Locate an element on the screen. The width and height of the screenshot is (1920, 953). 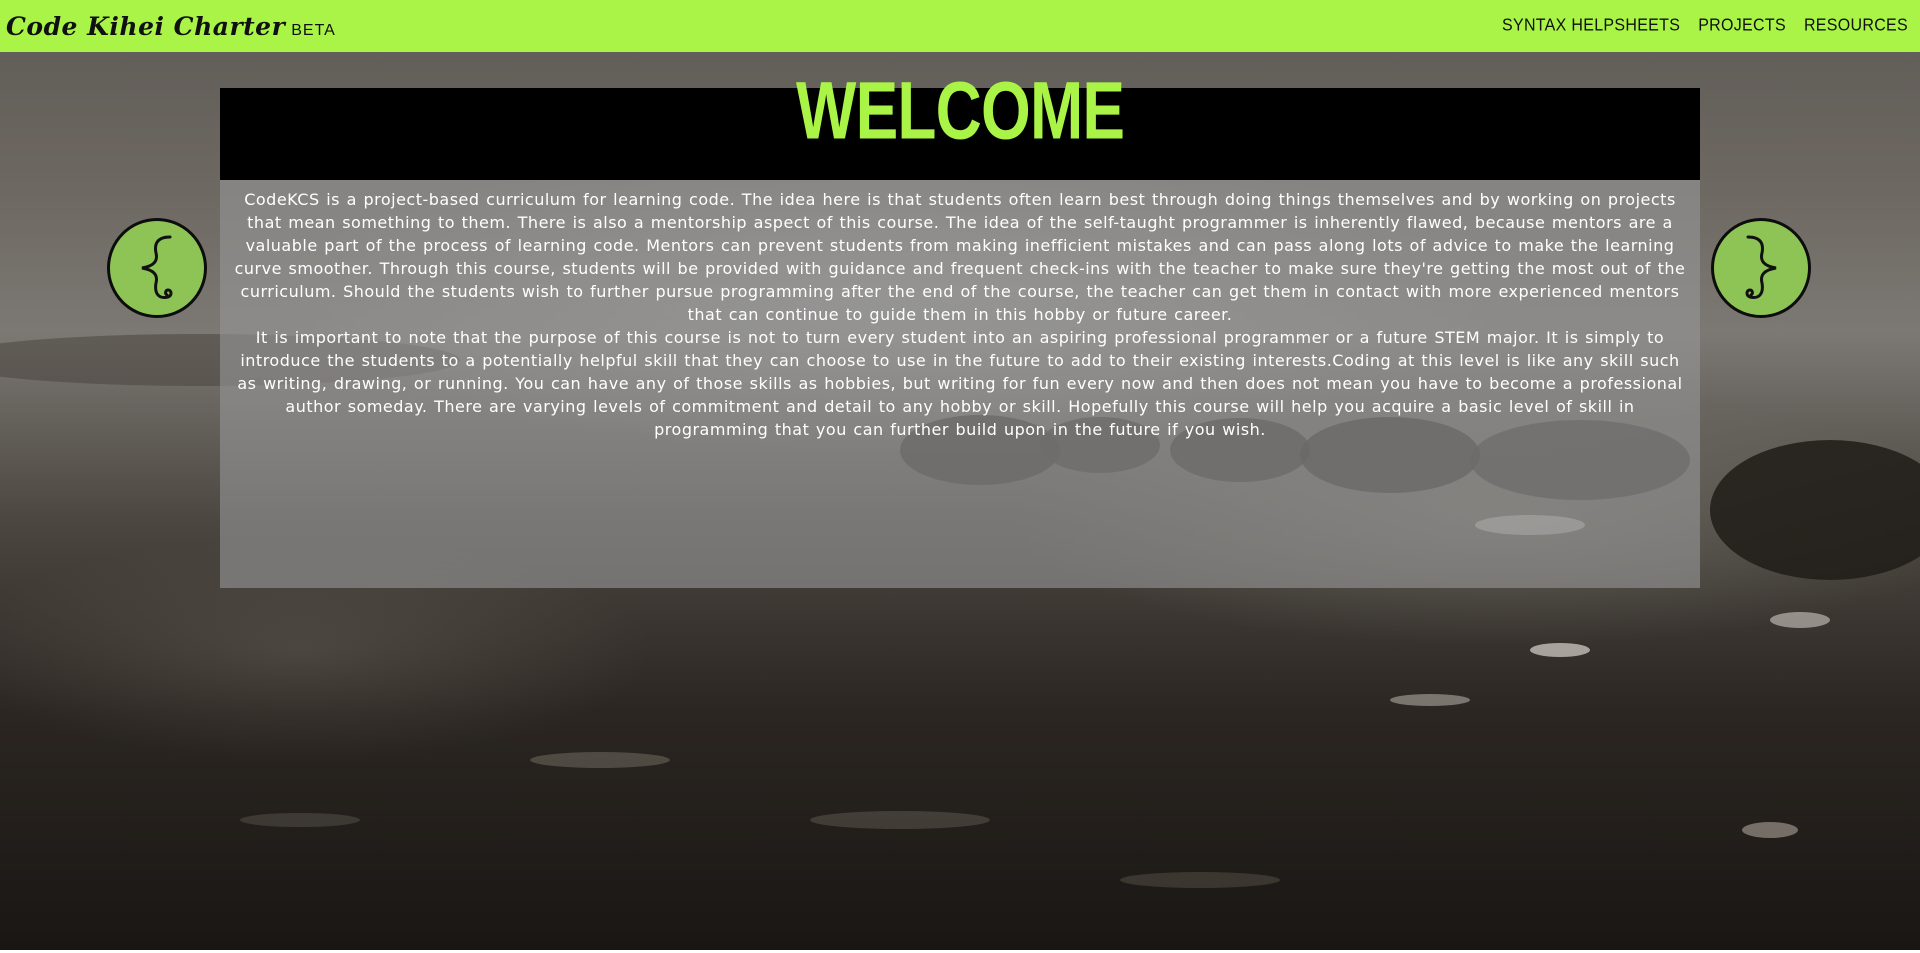
right-curly-brace-icon is located at coordinates (1761, 267).